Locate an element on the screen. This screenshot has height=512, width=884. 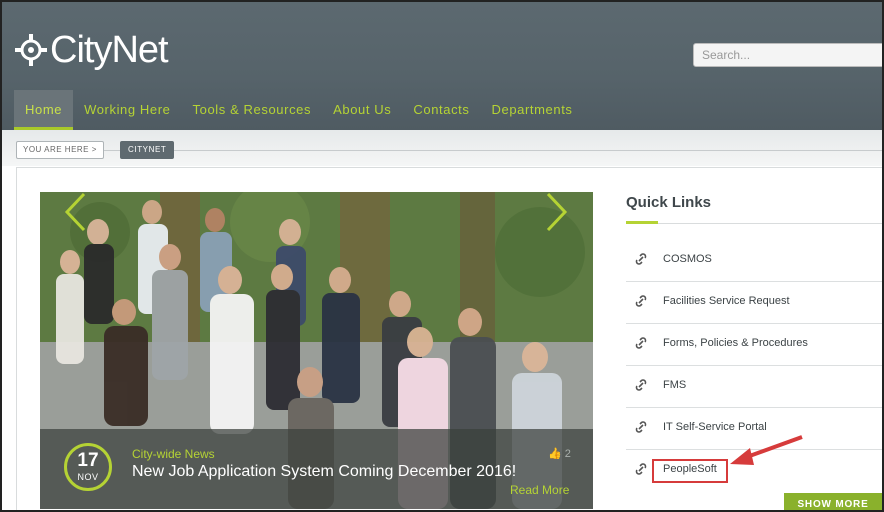
nav-about-us-label: About Us is located at coordinates (362, 109).